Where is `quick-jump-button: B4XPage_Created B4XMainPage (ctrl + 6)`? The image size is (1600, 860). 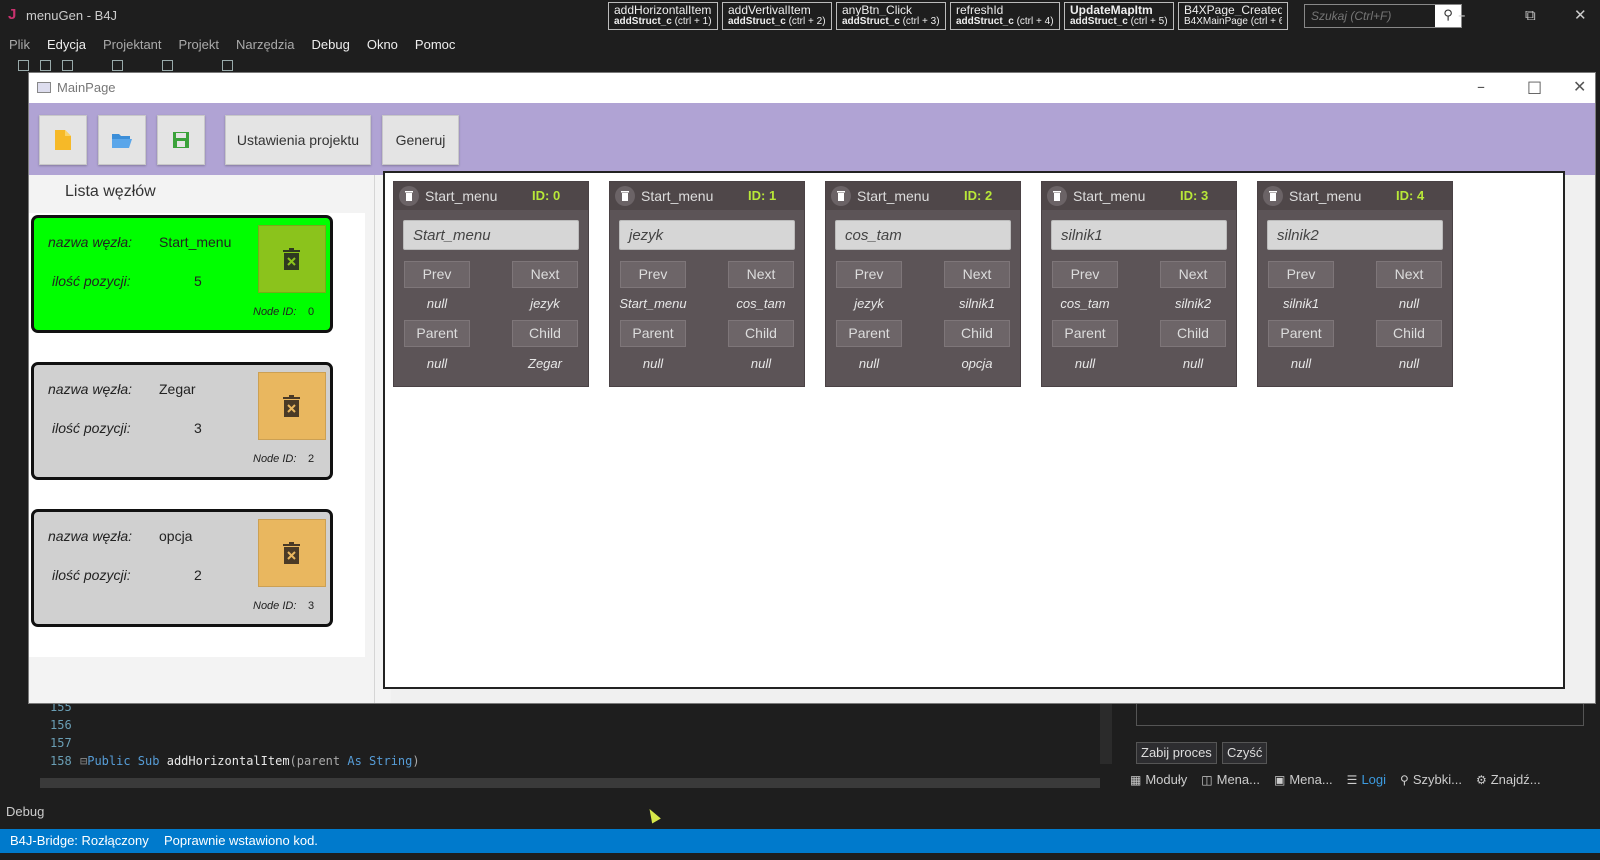
quick-jump-button: B4XPage_Created B4XMainPage (ctrl + 6) is located at coordinates (1233, 16).